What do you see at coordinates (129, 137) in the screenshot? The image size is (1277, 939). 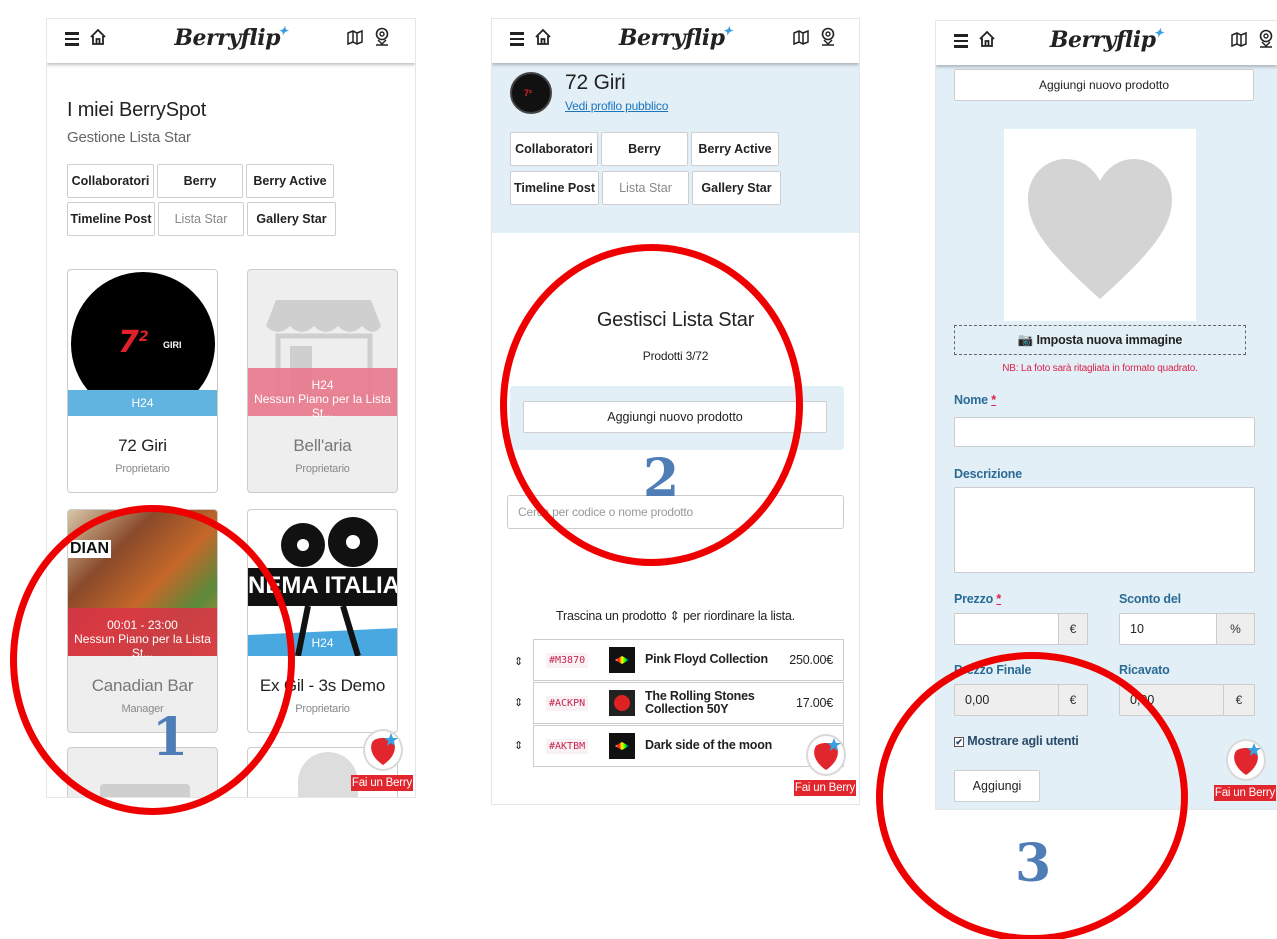 I see `page-subtitle: Gestione Lista Star` at bounding box center [129, 137].